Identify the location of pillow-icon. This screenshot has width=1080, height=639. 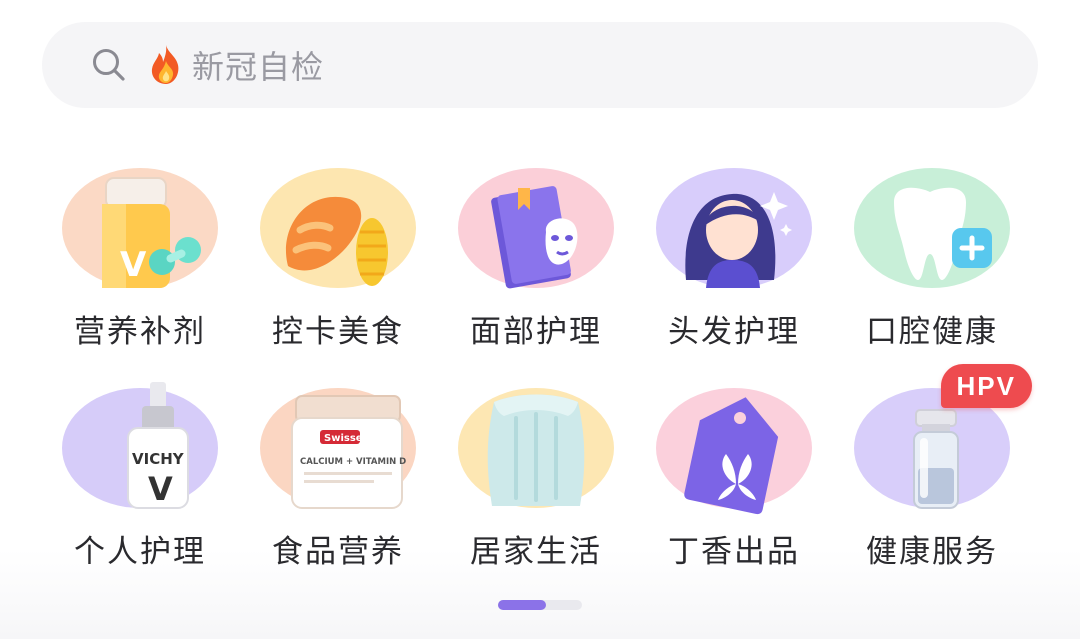
(536, 448).